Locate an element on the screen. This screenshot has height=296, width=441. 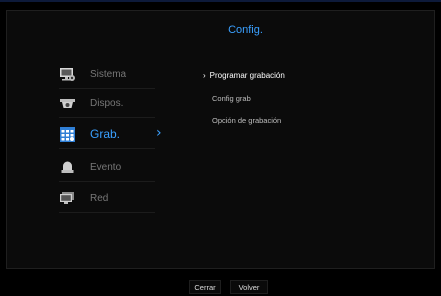
sidebar-item-dispos: Dispos. is located at coordinates (107, 103).